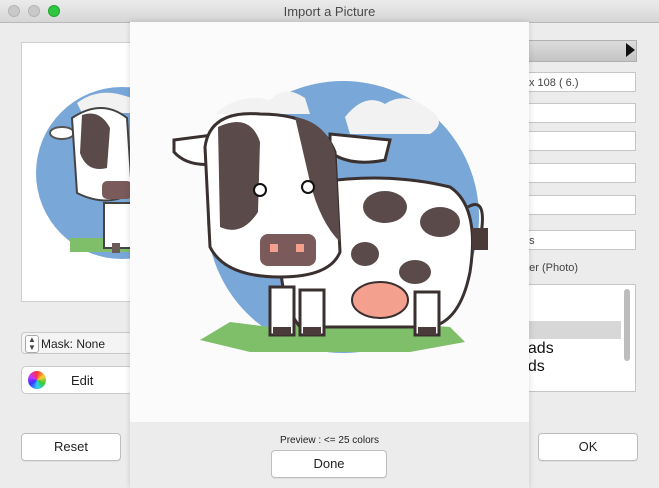 The image size is (659, 488). Describe the element at coordinates (537, 367) in the screenshot. I see `list-item: ads` at that location.